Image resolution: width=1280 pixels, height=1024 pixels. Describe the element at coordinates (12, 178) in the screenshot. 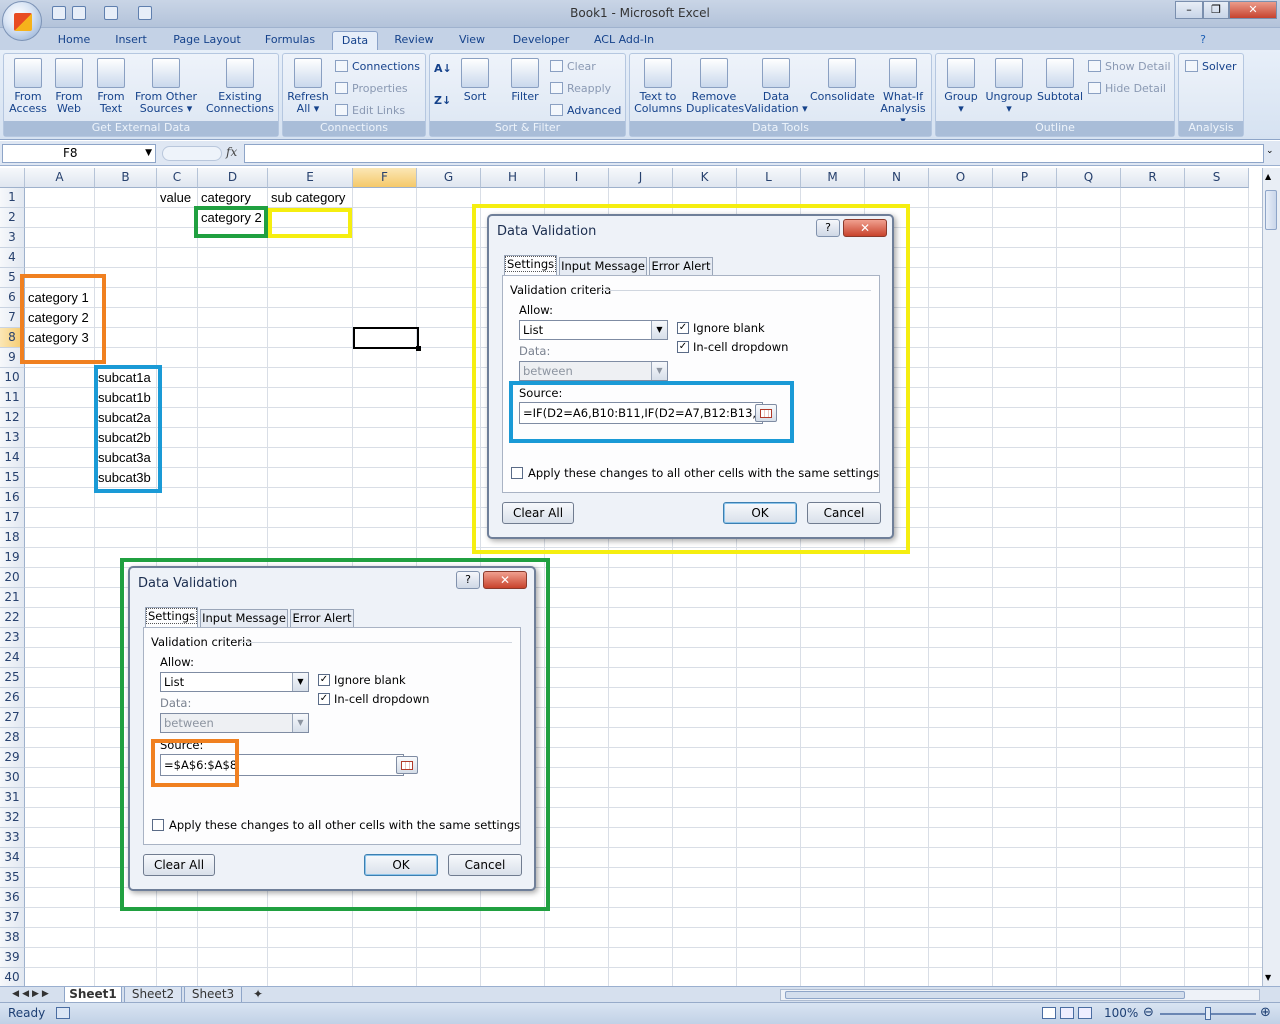

I see `select-all-corner` at that location.